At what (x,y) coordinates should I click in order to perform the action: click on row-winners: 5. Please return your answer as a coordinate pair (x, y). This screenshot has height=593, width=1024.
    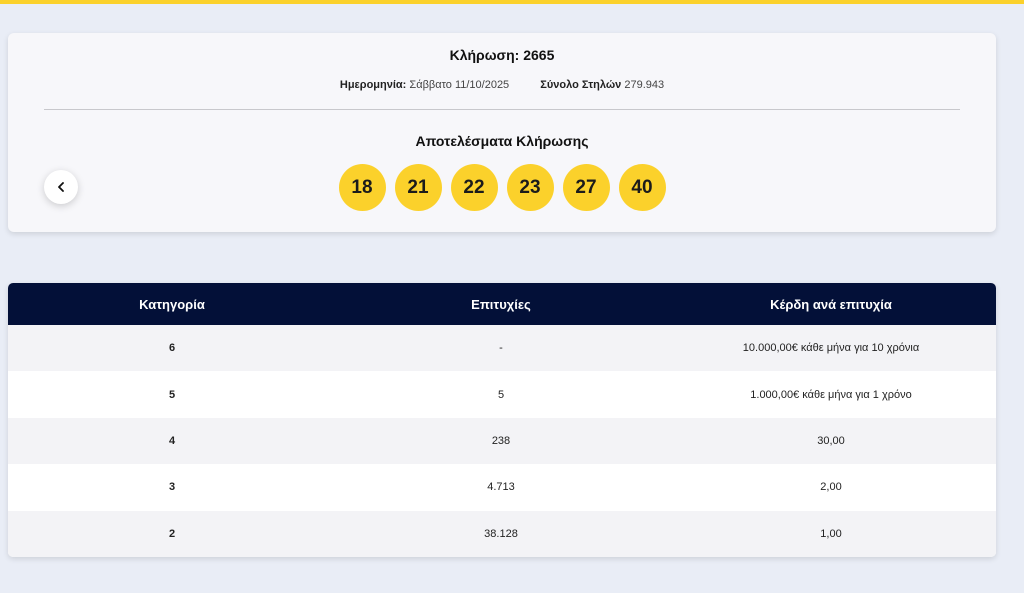
    Looking at the image, I should click on (501, 394).